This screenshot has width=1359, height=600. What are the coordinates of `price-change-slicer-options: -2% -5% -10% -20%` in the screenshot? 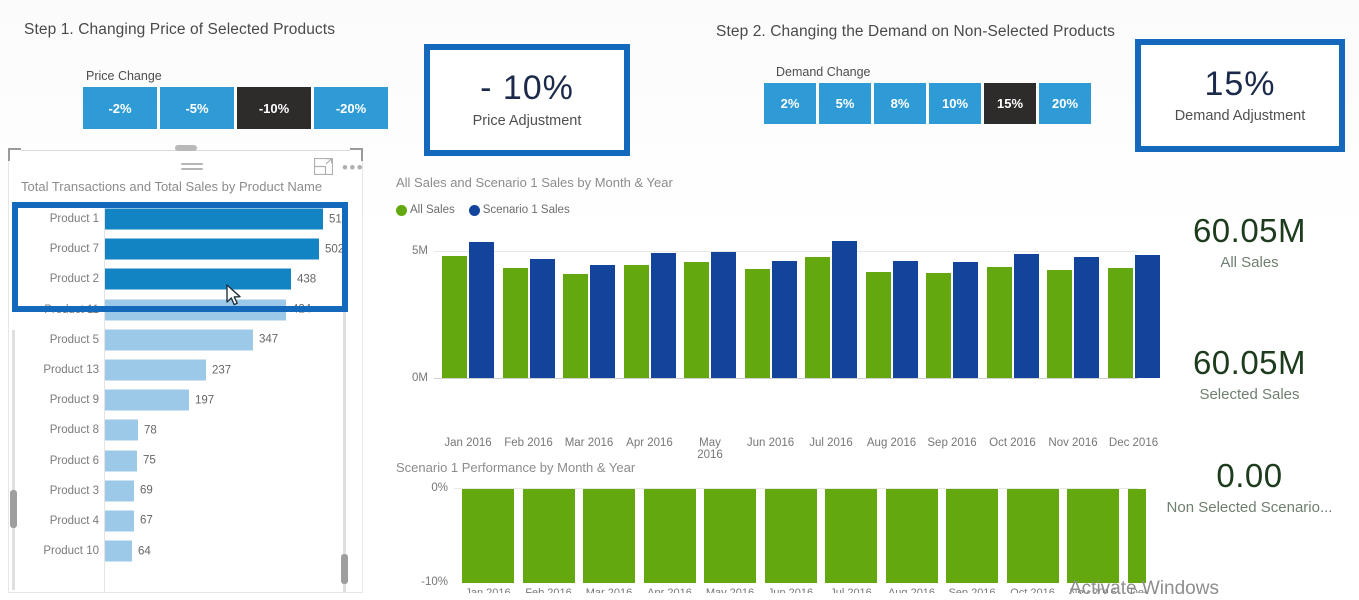 It's located at (235, 108).